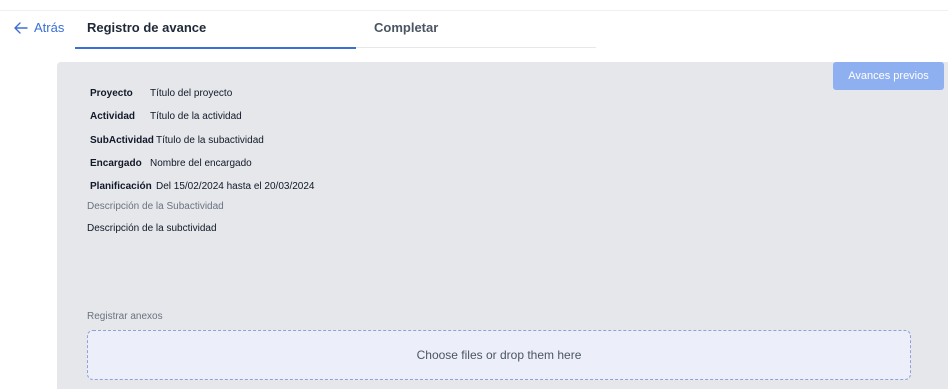 The image size is (948, 389). Describe the element at coordinates (191, 94) in the screenshot. I see `detail-value: Título del proyecto` at that location.